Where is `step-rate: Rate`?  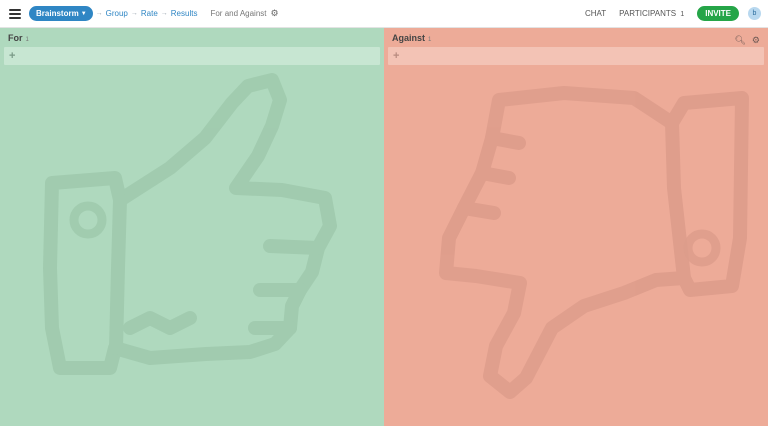 step-rate: Rate is located at coordinates (149, 13).